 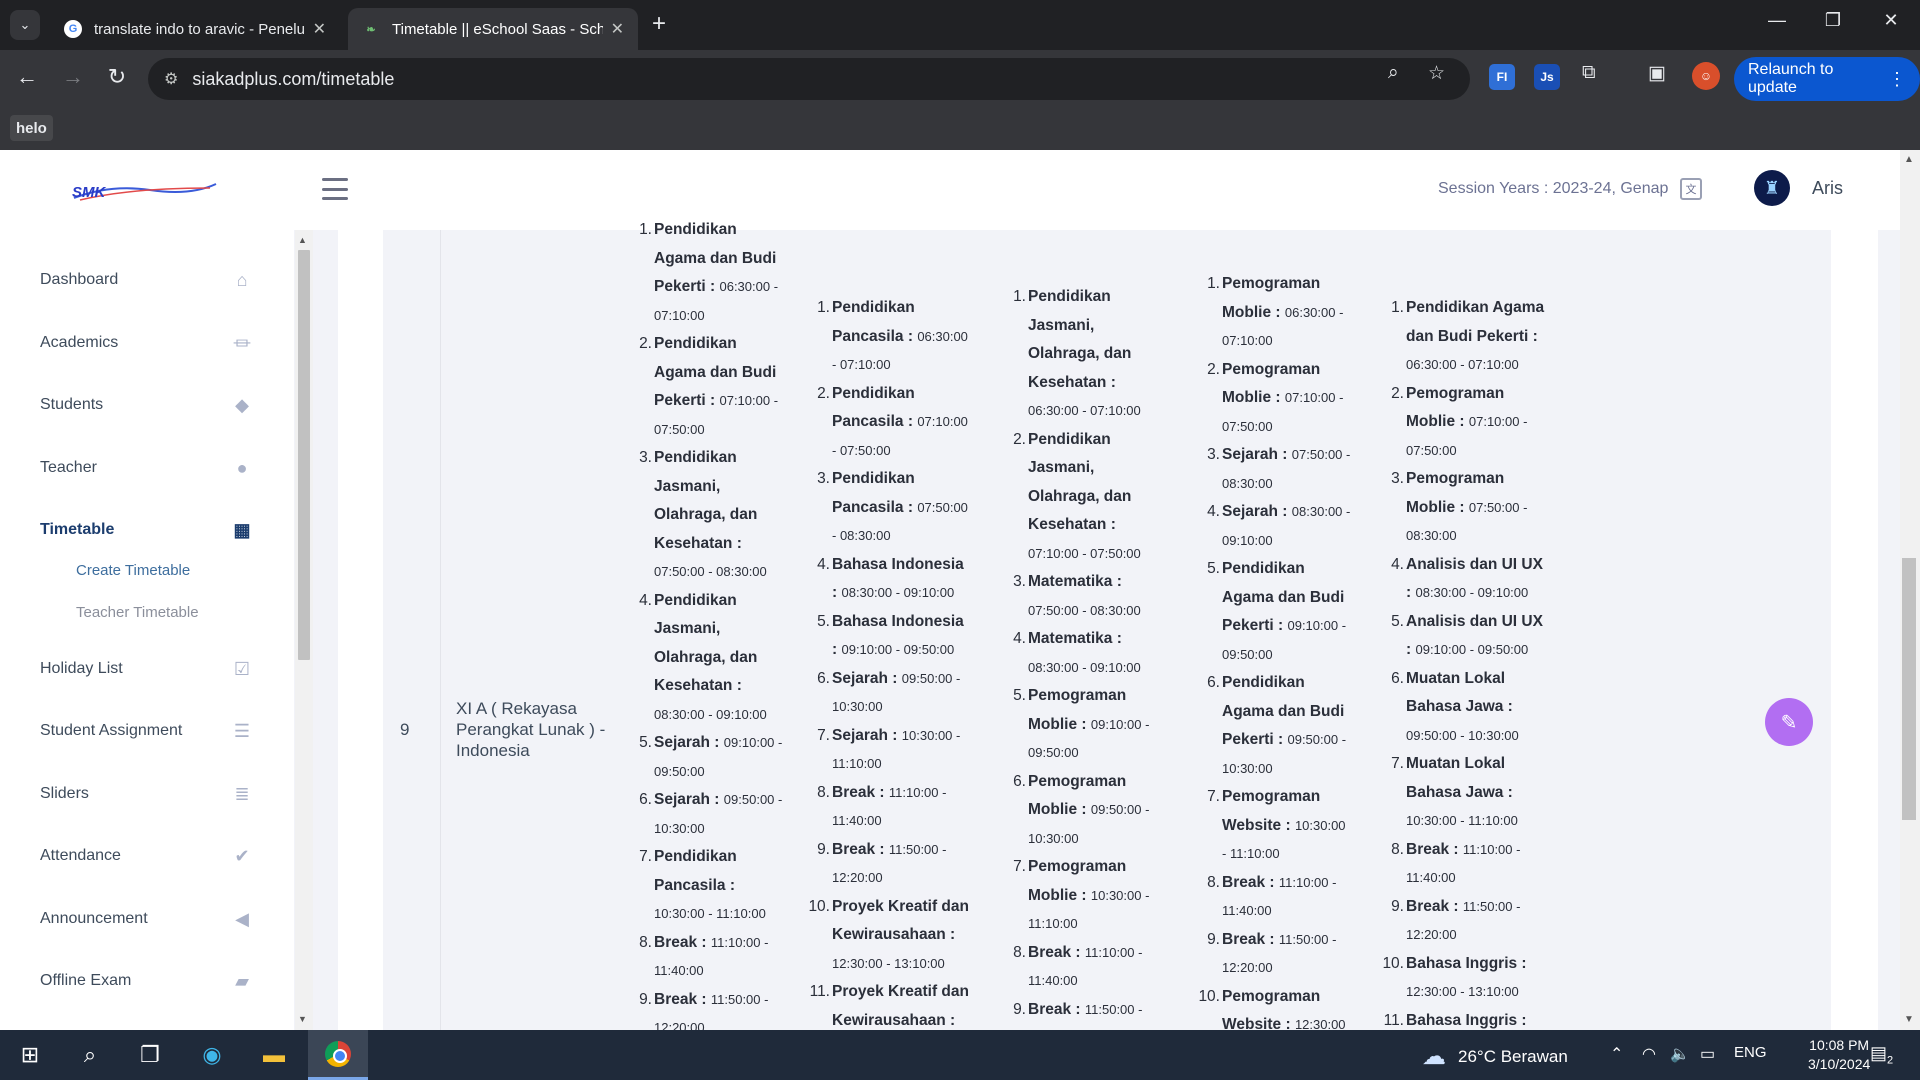 I want to click on sidebar-item-dashboard: Dashboard ⌂, so click(x=147, y=280).